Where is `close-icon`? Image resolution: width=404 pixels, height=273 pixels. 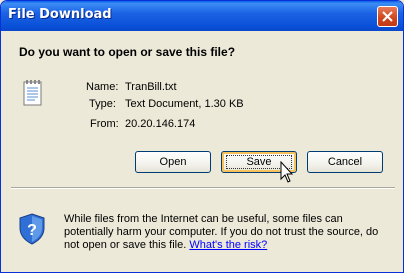 close-icon is located at coordinates (387, 16).